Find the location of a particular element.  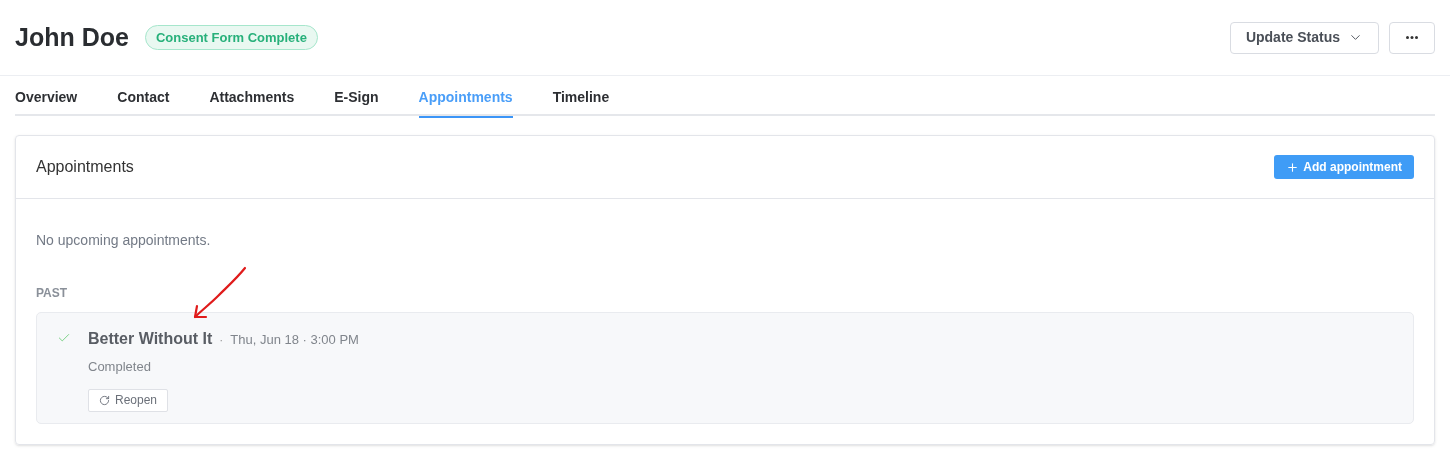

rotate-icon is located at coordinates (104, 400).